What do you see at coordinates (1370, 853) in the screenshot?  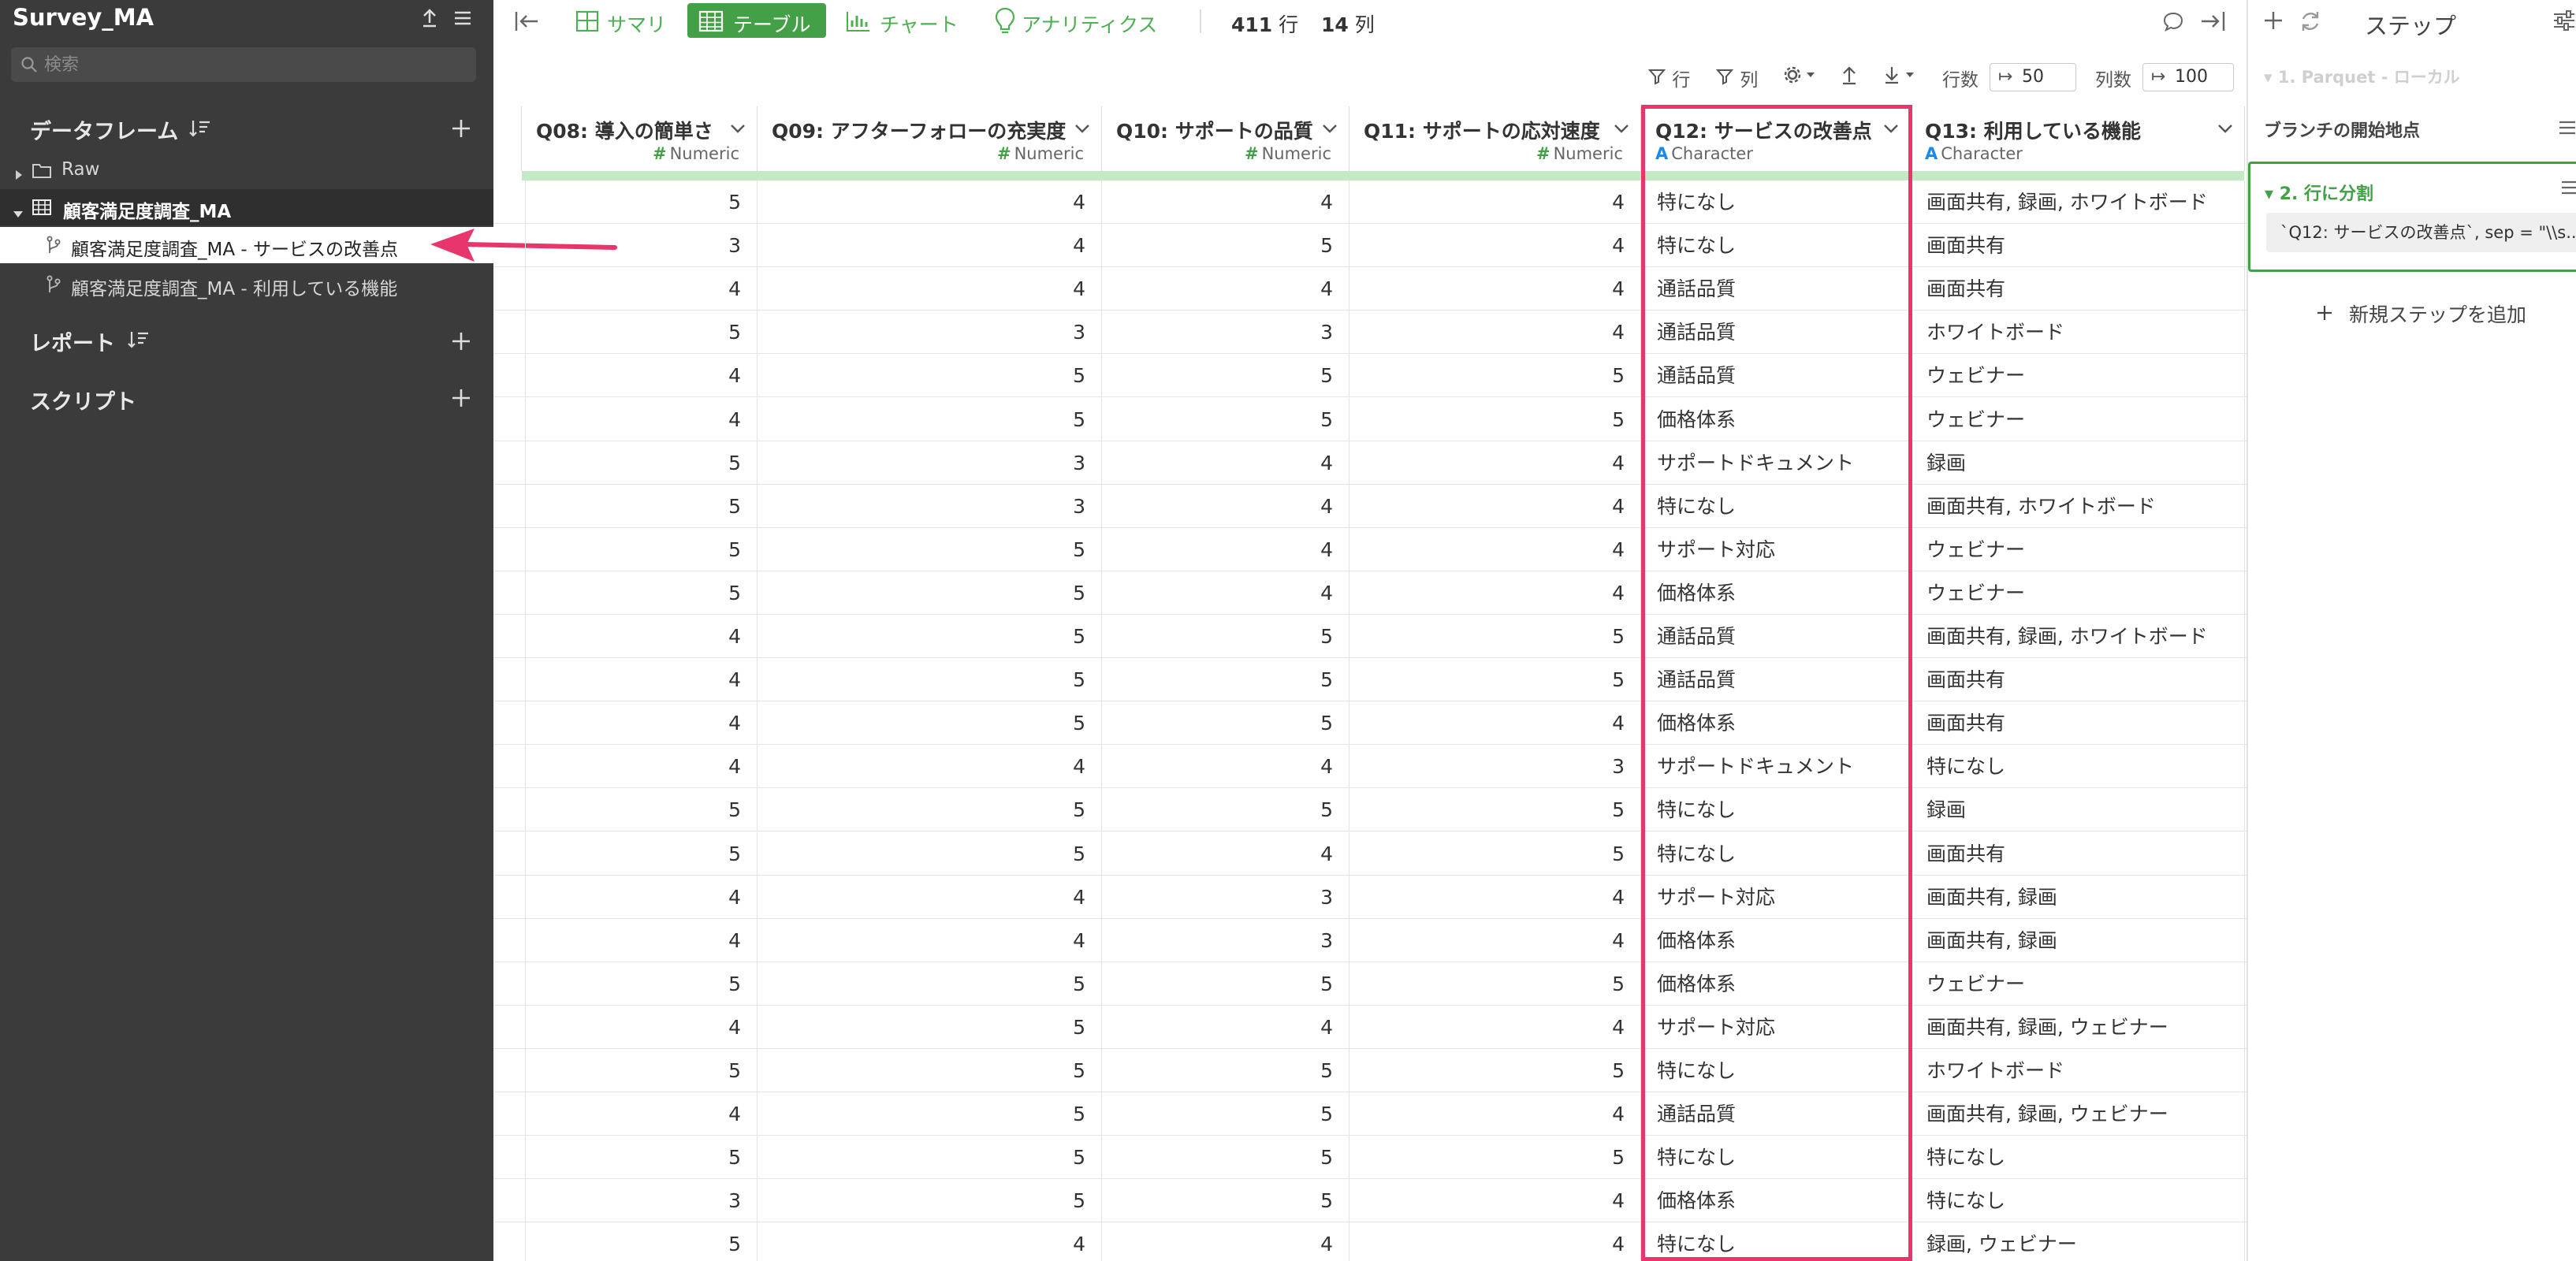 I see `table-row: 5 5 4 5 特になし 画面共有` at bounding box center [1370, 853].